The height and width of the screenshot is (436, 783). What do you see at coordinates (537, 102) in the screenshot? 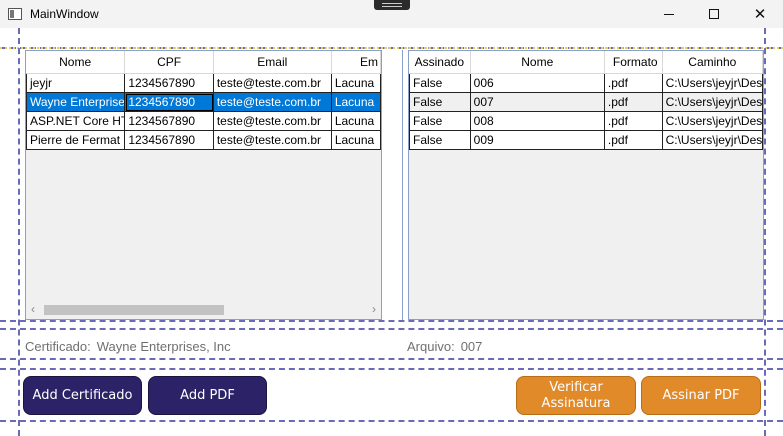
I see `table-cell: 007` at bounding box center [537, 102].